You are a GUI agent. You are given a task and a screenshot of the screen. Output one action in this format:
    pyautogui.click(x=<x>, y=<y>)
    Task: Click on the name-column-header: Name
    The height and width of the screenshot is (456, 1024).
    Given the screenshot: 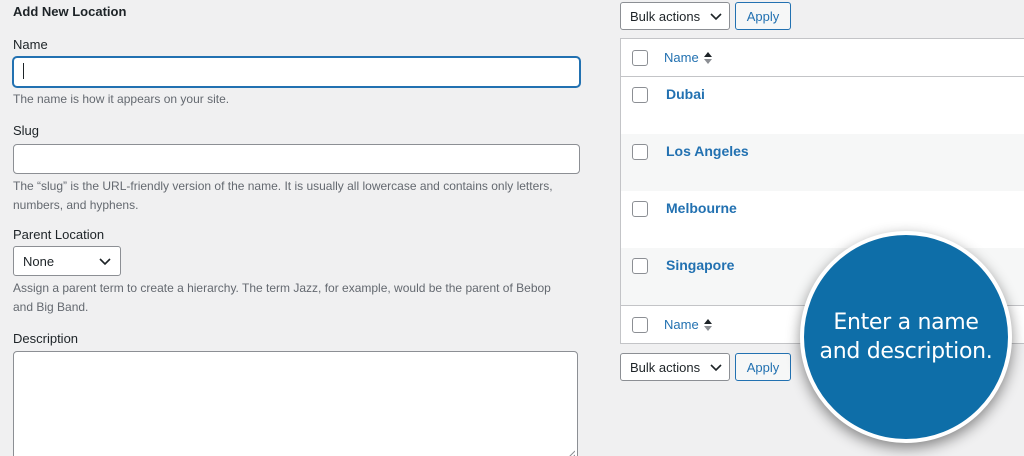 What is the action you would take?
    pyautogui.click(x=688, y=57)
    